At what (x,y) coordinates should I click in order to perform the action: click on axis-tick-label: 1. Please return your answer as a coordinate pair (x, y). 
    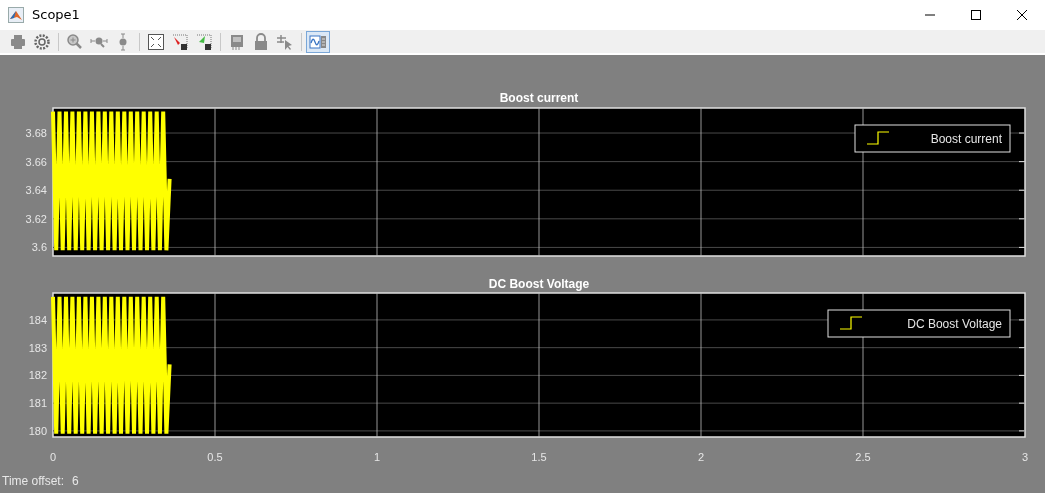
    Looking at the image, I should click on (377, 457).